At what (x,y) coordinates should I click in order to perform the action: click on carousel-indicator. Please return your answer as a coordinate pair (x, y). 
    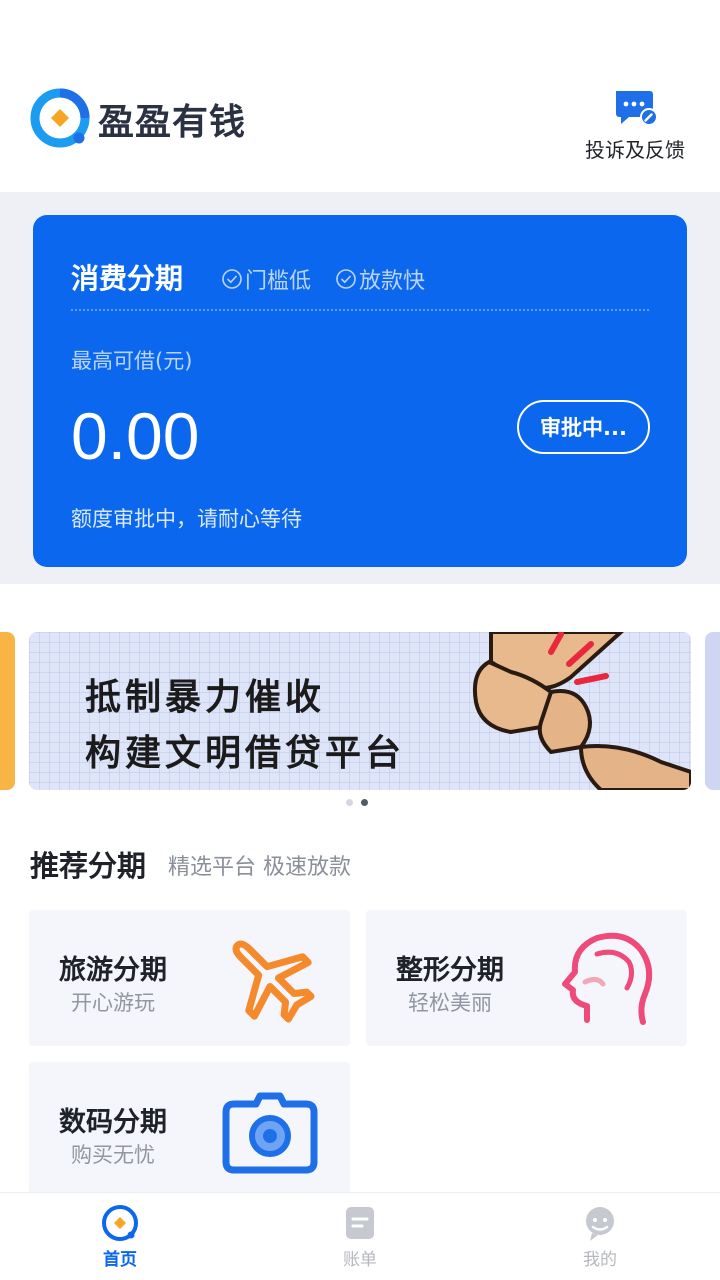
    Looking at the image, I should click on (357, 802).